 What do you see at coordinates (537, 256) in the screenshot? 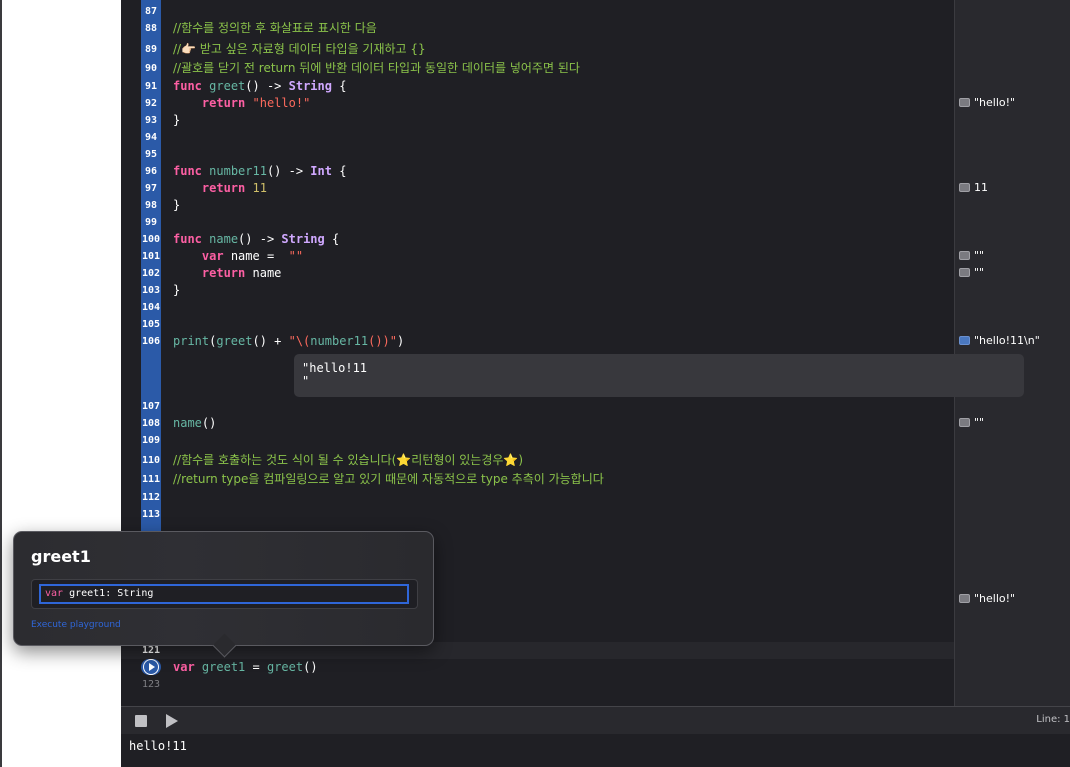
I see `code-line-101: 101 var name = ""` at bounding box center [537, 256].